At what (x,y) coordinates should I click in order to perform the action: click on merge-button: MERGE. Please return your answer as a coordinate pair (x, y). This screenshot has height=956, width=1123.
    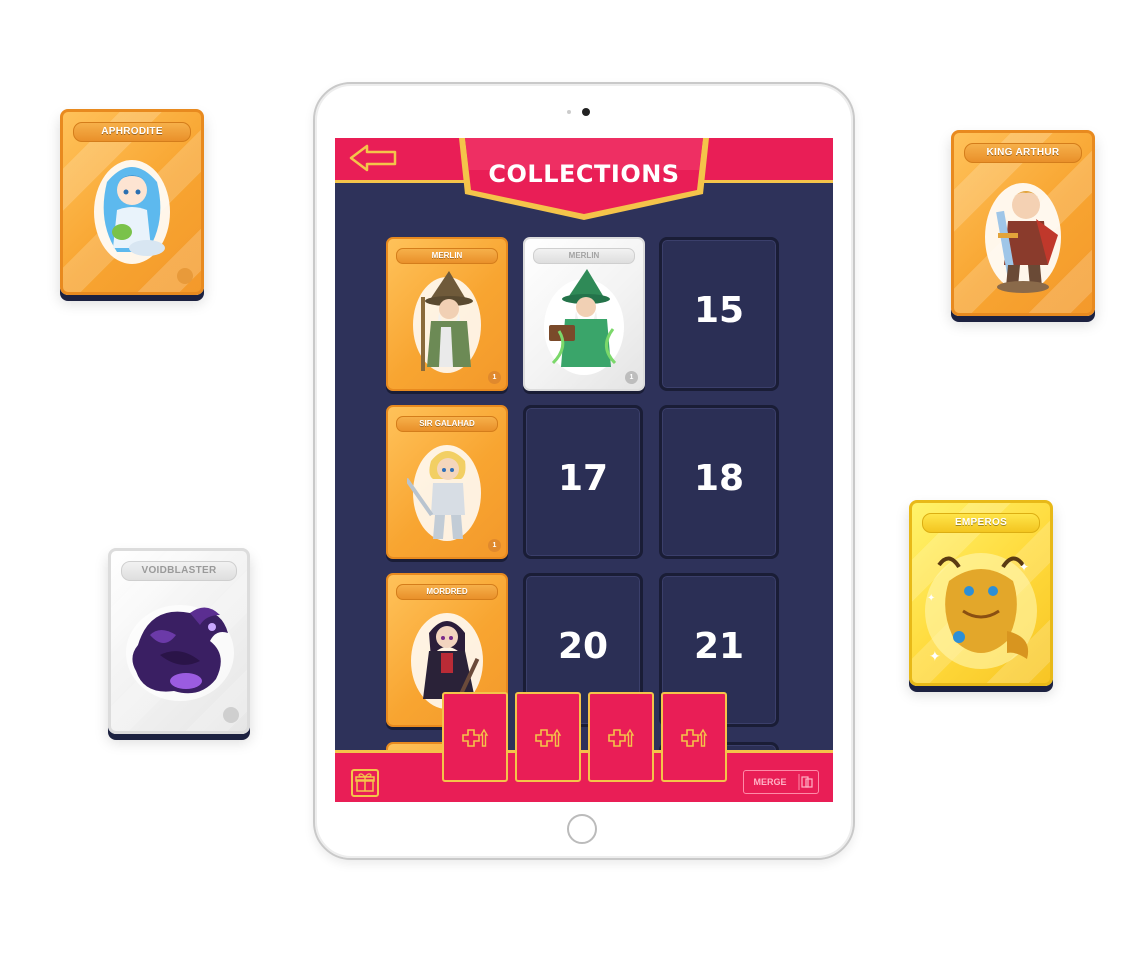
    Looking at the image, I should click on (781, 782).